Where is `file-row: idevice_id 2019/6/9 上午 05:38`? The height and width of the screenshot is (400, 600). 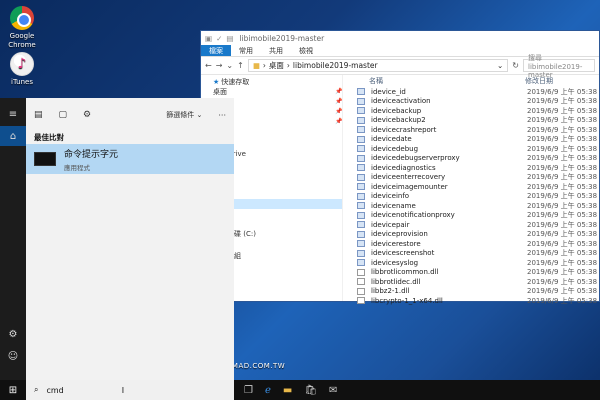 file-row: idevice_id 2019/6/9 上午 05:38 is located at coordinates (474, 92).